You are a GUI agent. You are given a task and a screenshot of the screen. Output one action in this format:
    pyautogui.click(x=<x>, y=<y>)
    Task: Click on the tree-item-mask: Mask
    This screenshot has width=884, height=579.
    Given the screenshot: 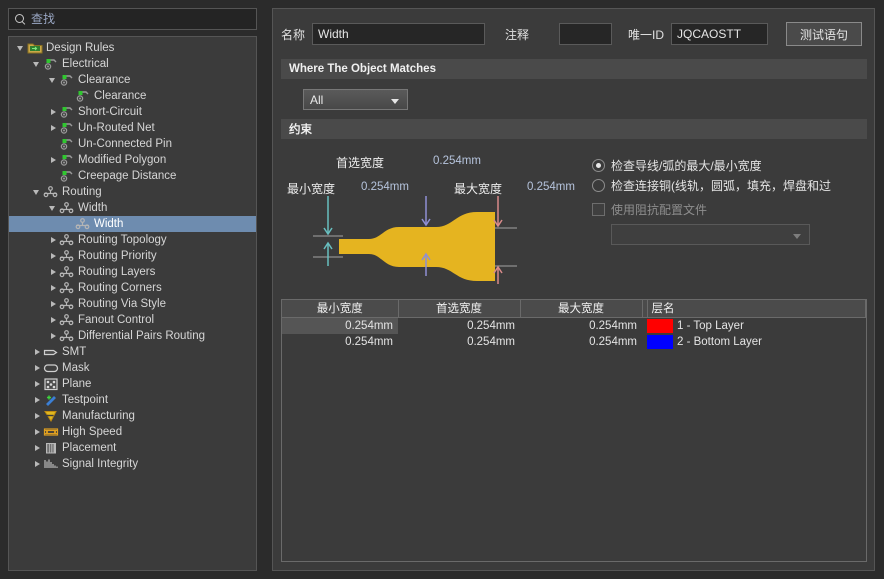 What is the action you would take?
    pyautogui.click(x=132, y=368)
    